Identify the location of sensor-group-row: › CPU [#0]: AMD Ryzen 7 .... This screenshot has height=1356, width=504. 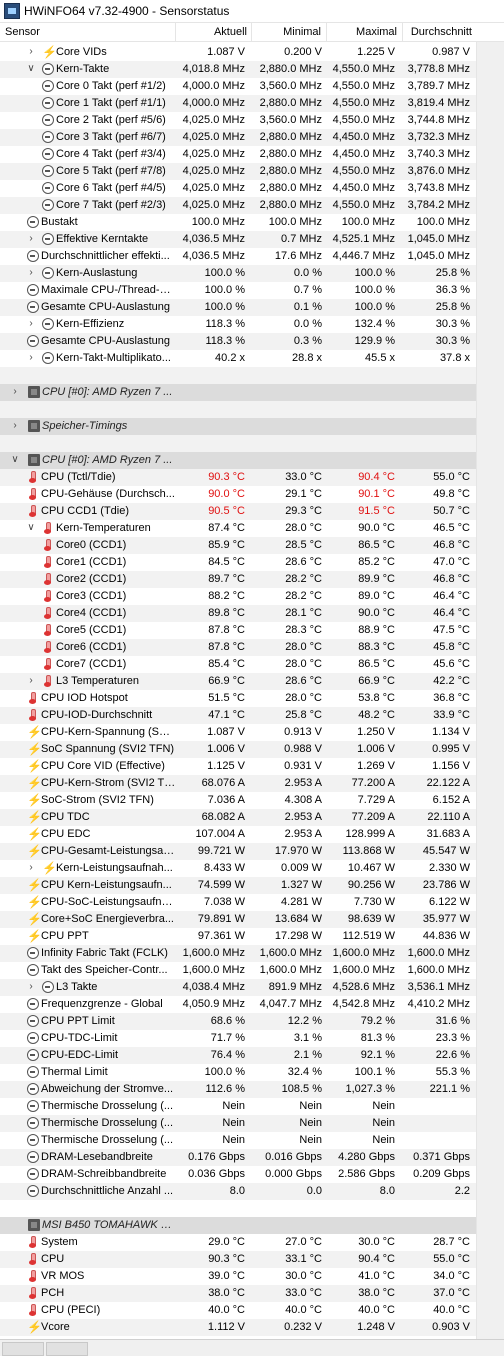
(238, 392).